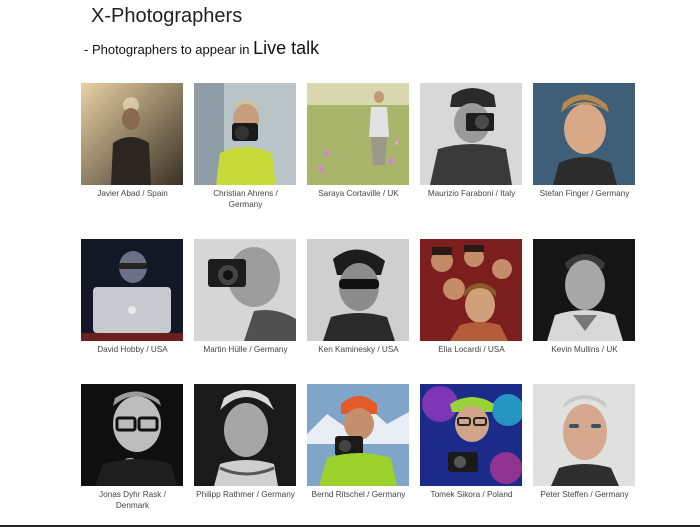 The image size is (700, 527). What do you see at coordinates (132, 500) in the screenshot?
I see `photographer-caption: Jonas Dyhr Rask / Denmark` at bounding box center [132, 500].